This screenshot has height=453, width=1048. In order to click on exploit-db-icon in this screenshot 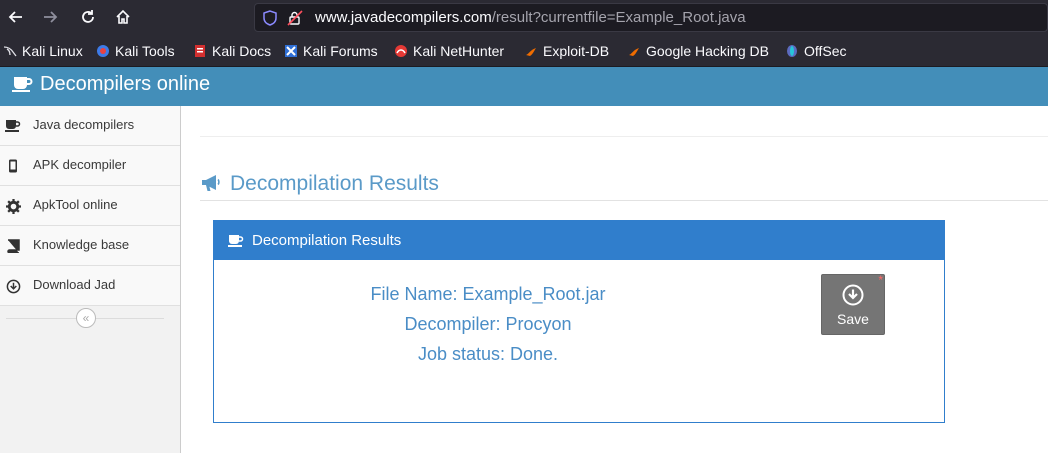, I will do `click(531, 51)`.